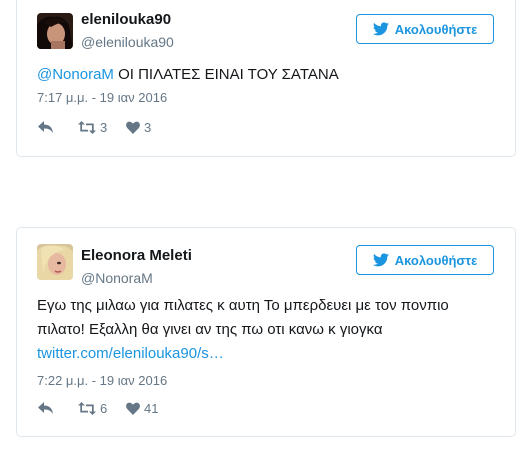 This screenshot has height=457, width=518. I want to click on retweet-button: 3, so click(102, 127).